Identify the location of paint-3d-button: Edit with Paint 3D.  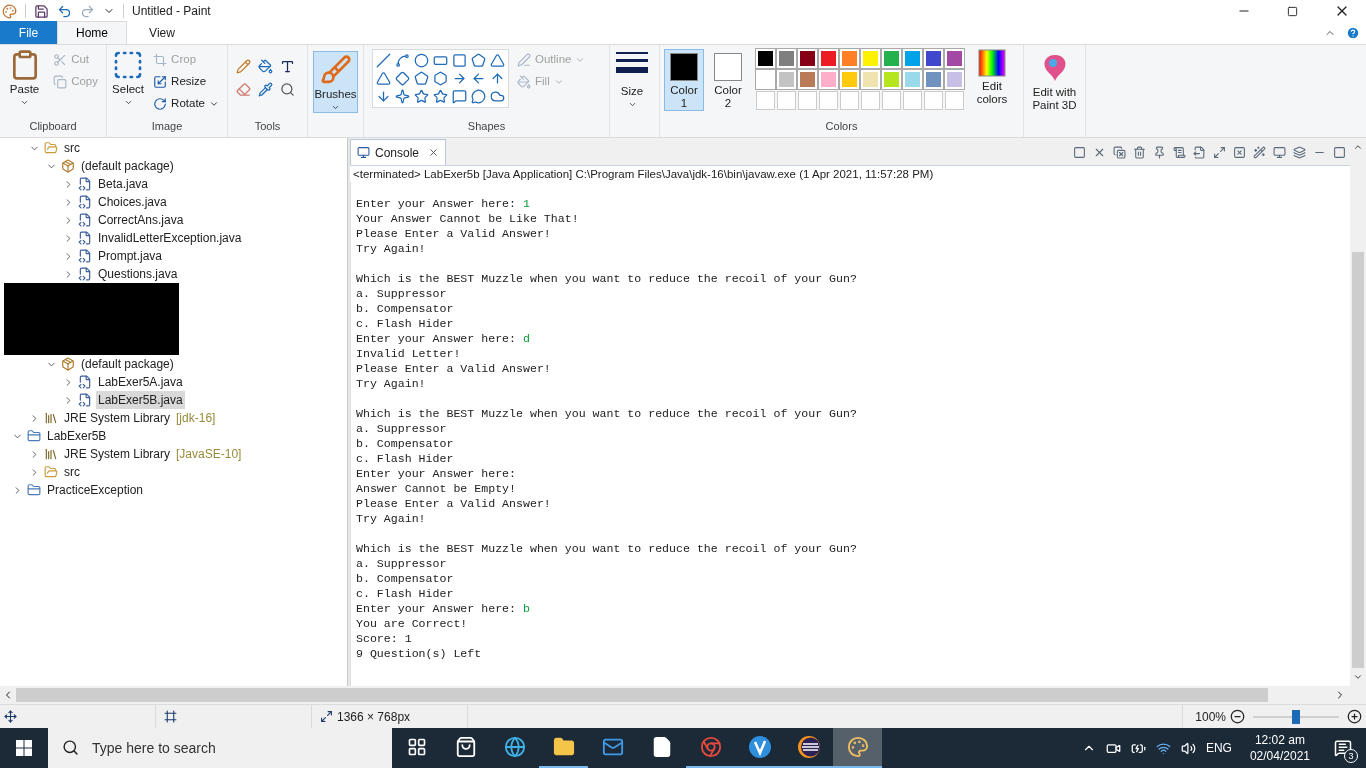
(1054, 82).